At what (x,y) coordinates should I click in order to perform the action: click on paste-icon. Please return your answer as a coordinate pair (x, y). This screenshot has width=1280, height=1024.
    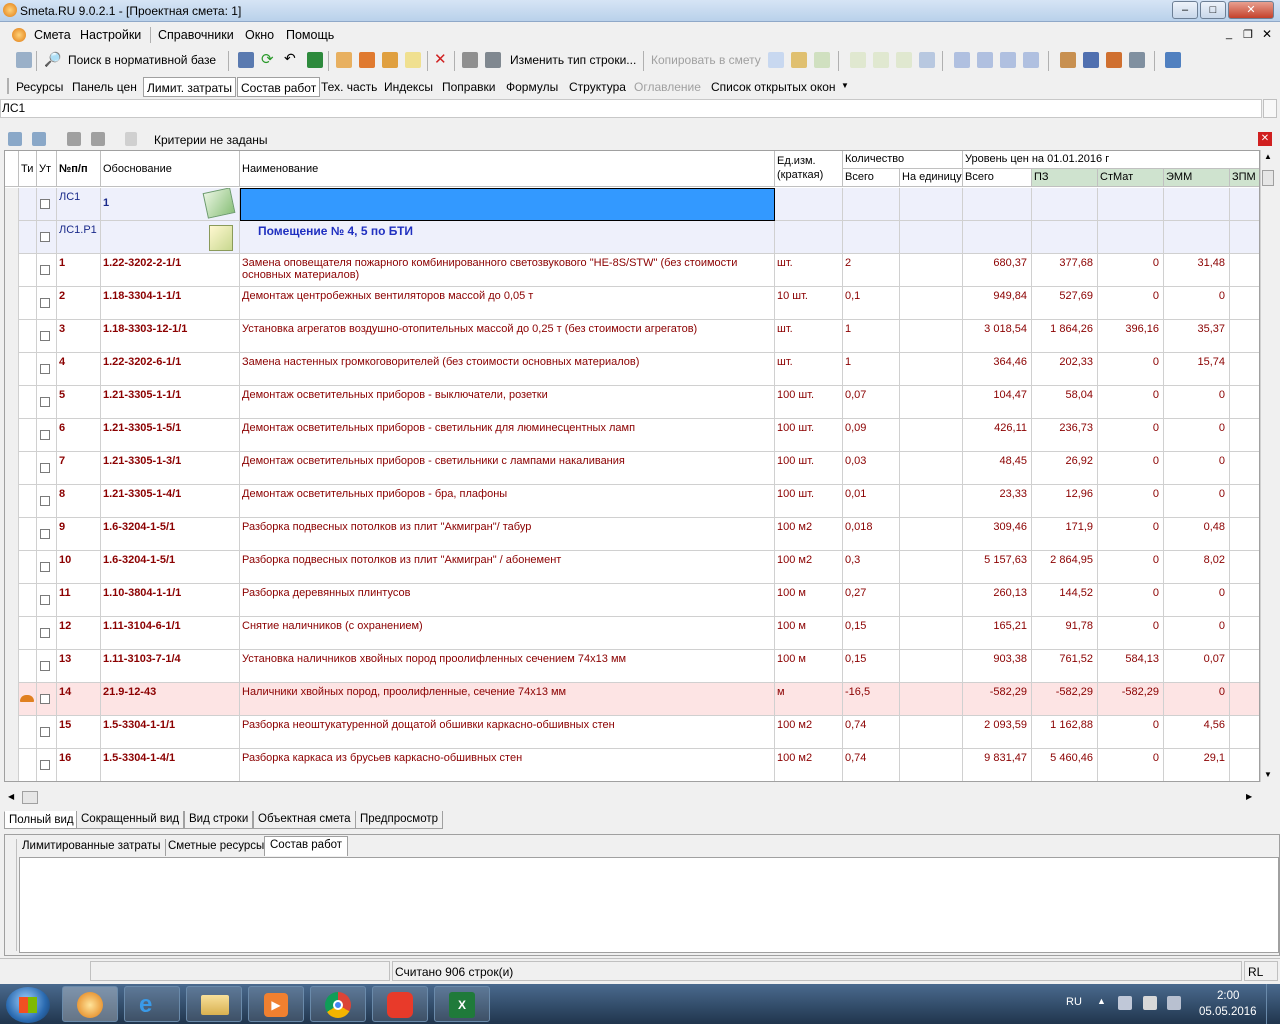
    Looking at the image, I should click on (799, 60).